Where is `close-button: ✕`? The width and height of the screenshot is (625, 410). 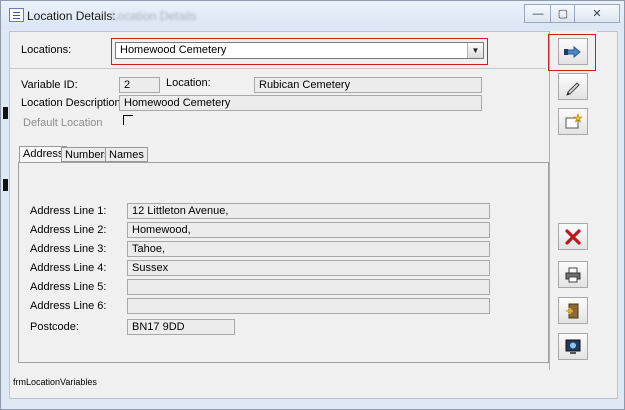
close-button: ✕ is located at coordinates (597, 13).